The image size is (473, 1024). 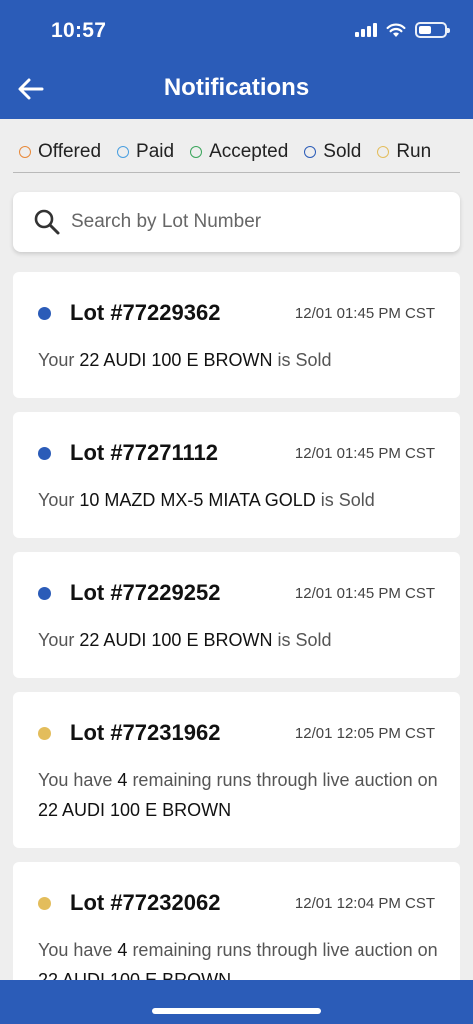 I want to click on filter-sold: Sold, so click(x=332, y=152).